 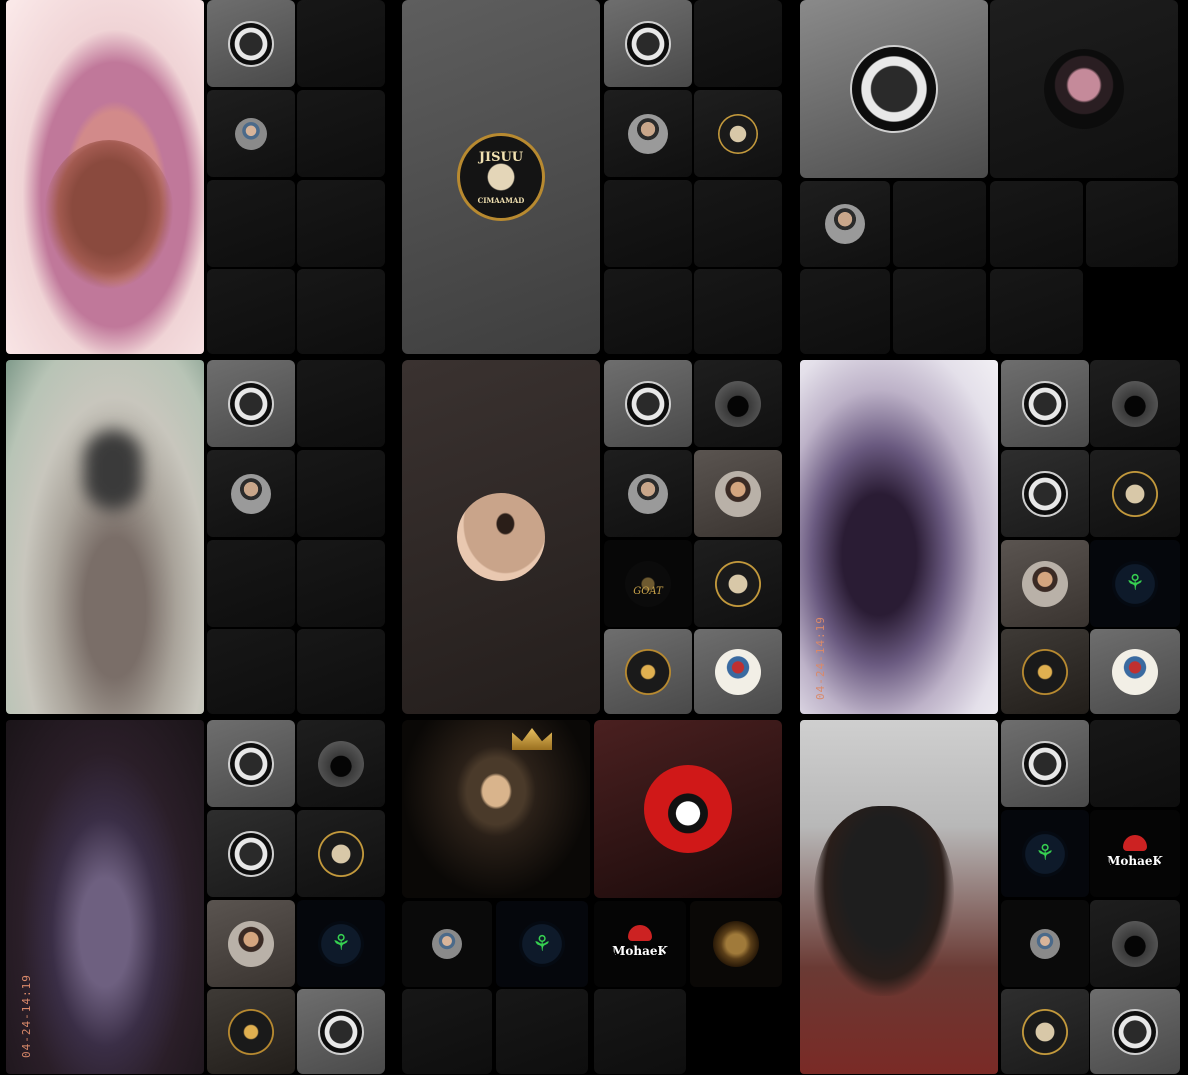 What do you see at coordinates (532, 739) in the screenshot?
I see `crown-icon` at bounding box center [532, 739].